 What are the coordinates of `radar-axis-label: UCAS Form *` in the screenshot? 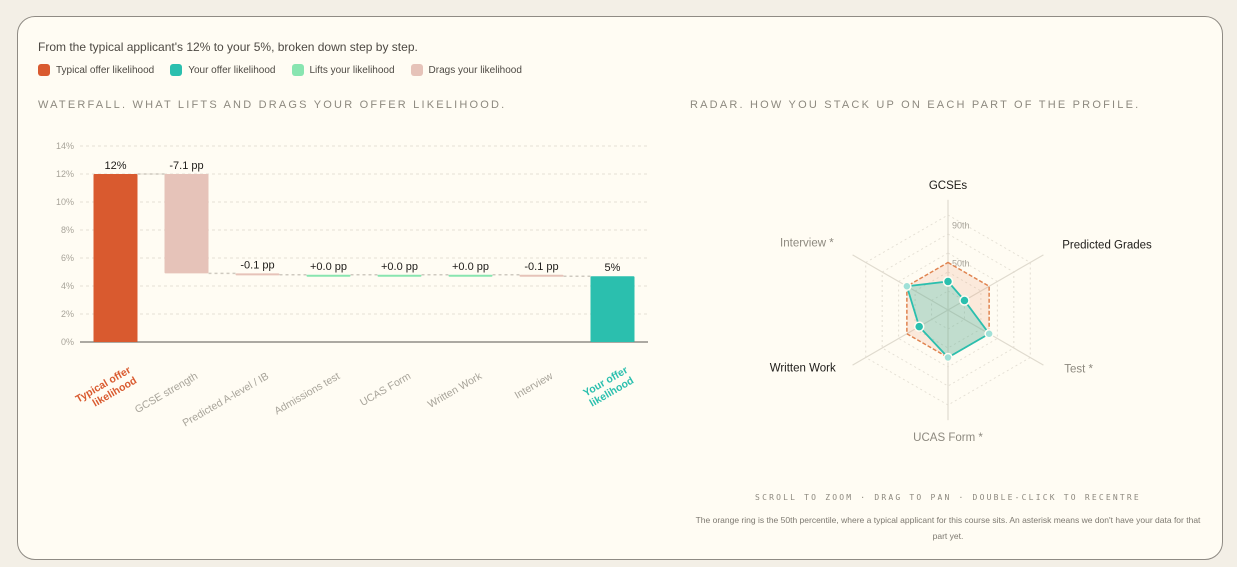 It's located at (948, 438).